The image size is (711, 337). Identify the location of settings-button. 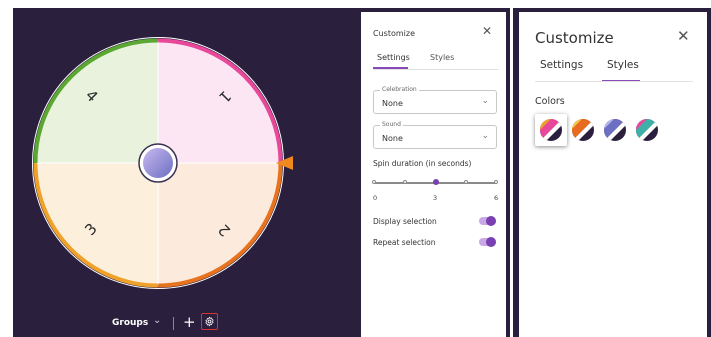
(209, 321).